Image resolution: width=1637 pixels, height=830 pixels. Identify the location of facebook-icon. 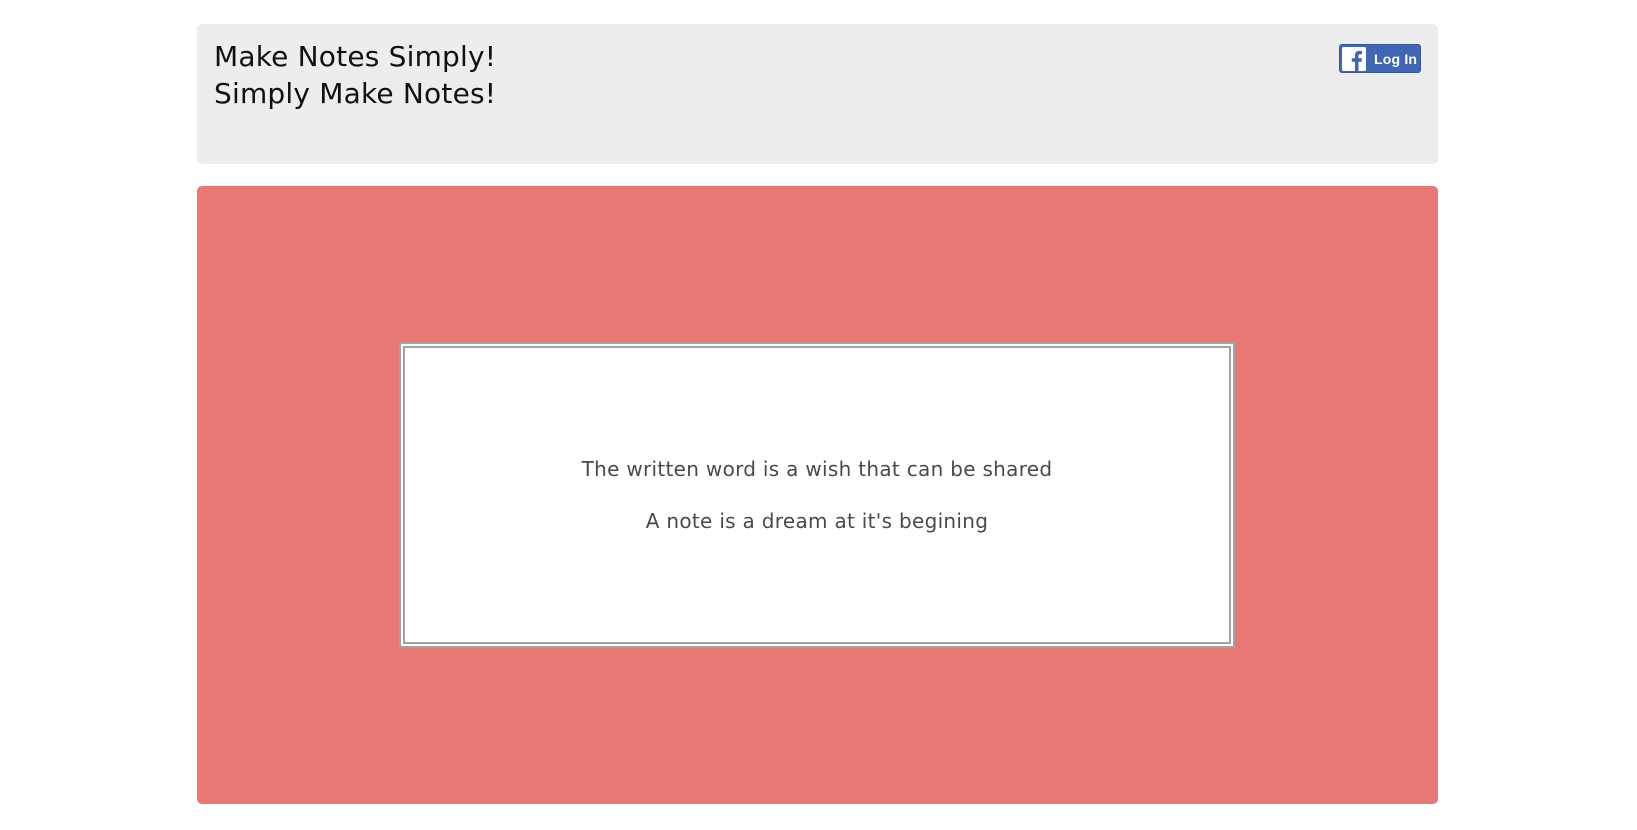
(1354, 58).